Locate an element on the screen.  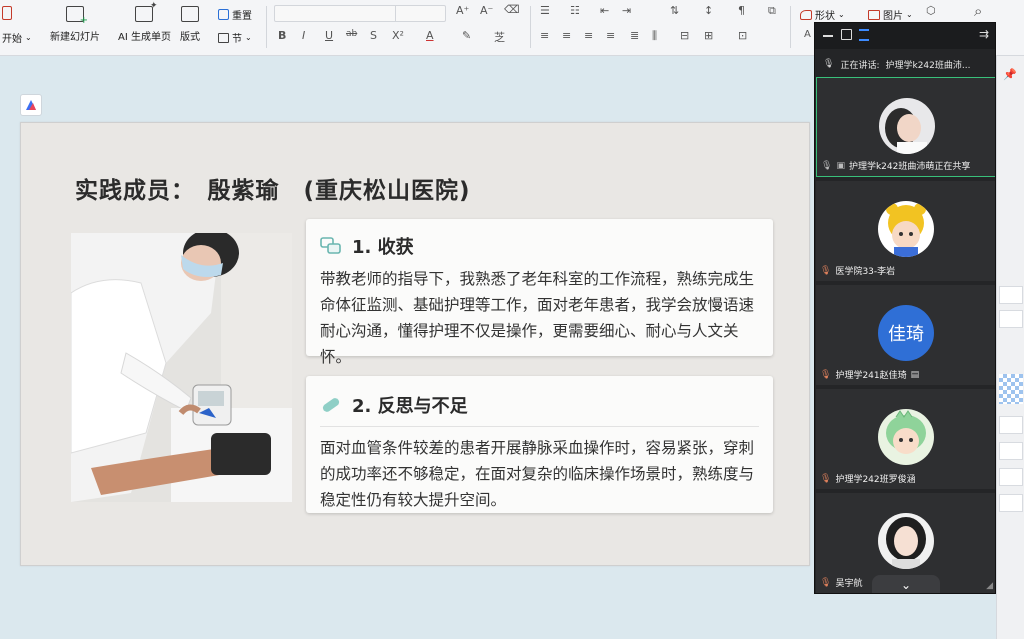
align-center-icon: ≡ is located at coordinates (566, 35).